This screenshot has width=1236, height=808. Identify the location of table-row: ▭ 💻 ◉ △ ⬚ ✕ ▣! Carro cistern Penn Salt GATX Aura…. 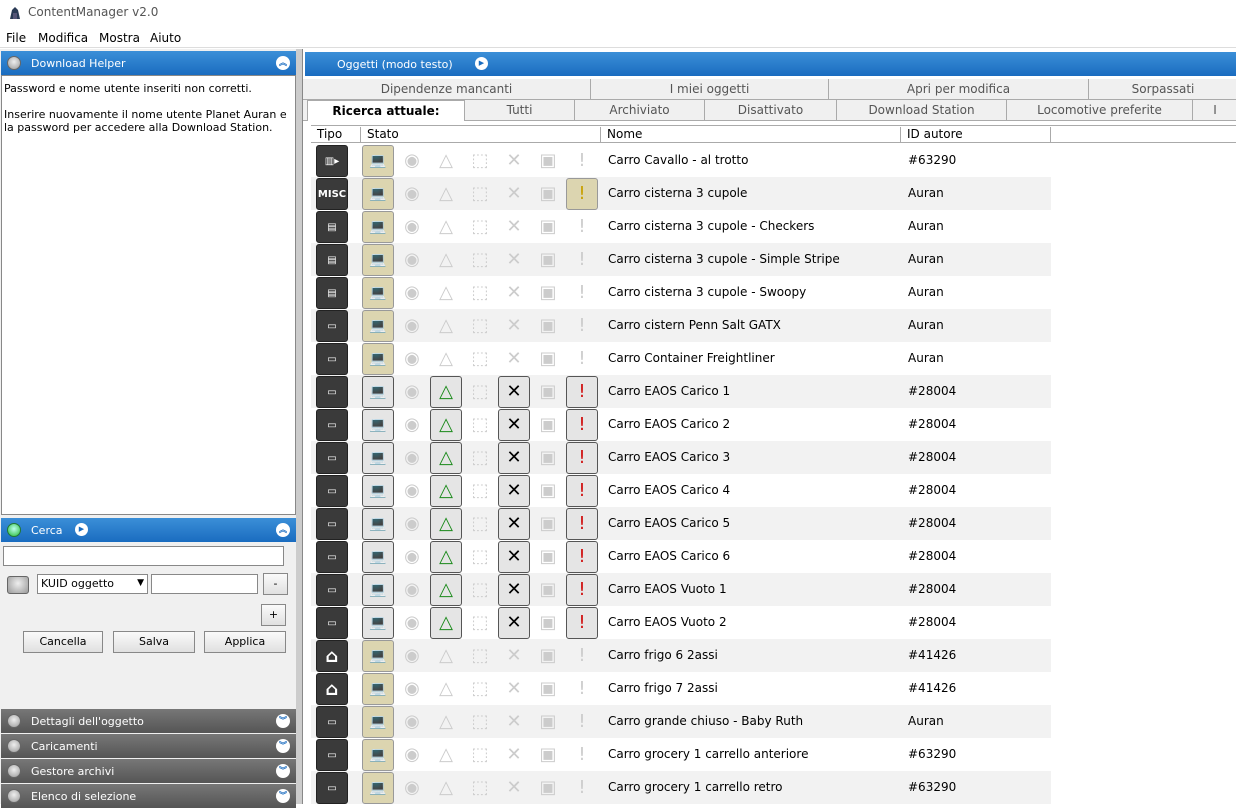
(681, 325).